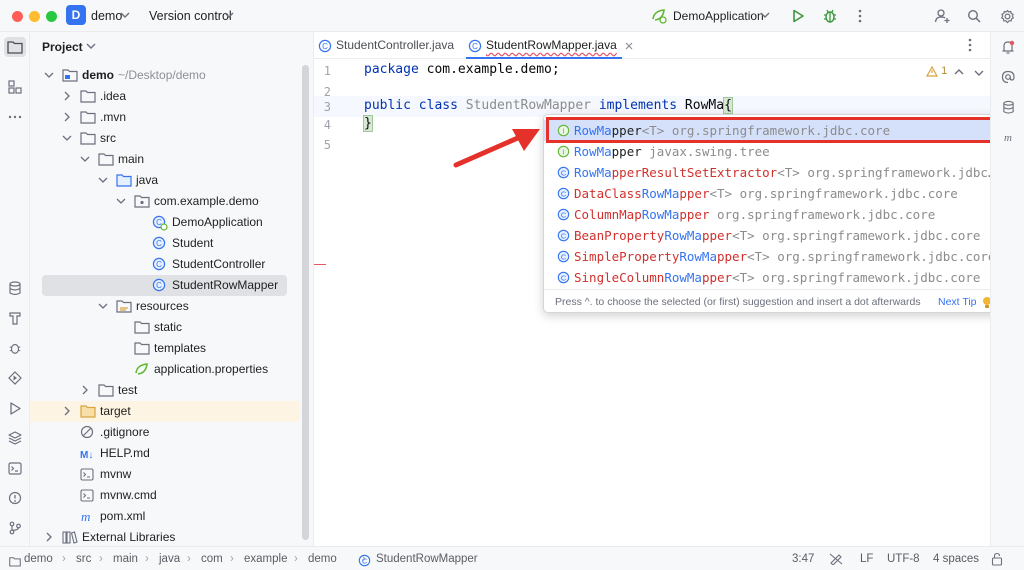 This screenshot has width=1024, height=570. What do you see at coordinates (386, 45) in the screenshot?
I see `tab-student-controller: C StudentController.java` at bounding box center [386, 45].